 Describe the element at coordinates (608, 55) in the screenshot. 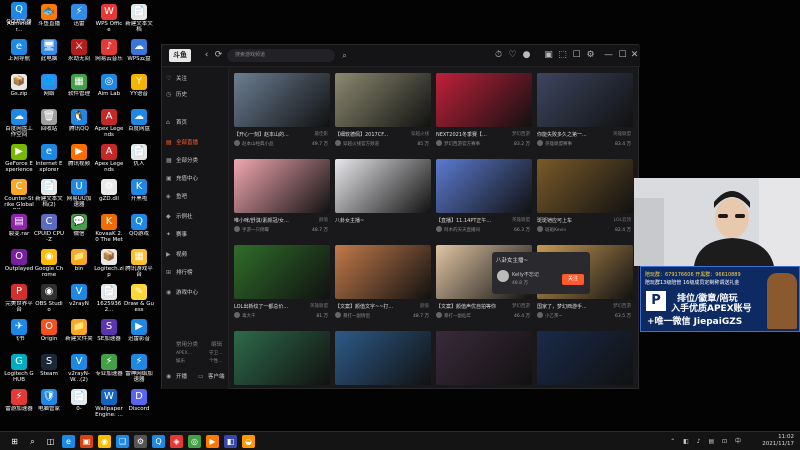

I see `minimize-icon: —` at that location.